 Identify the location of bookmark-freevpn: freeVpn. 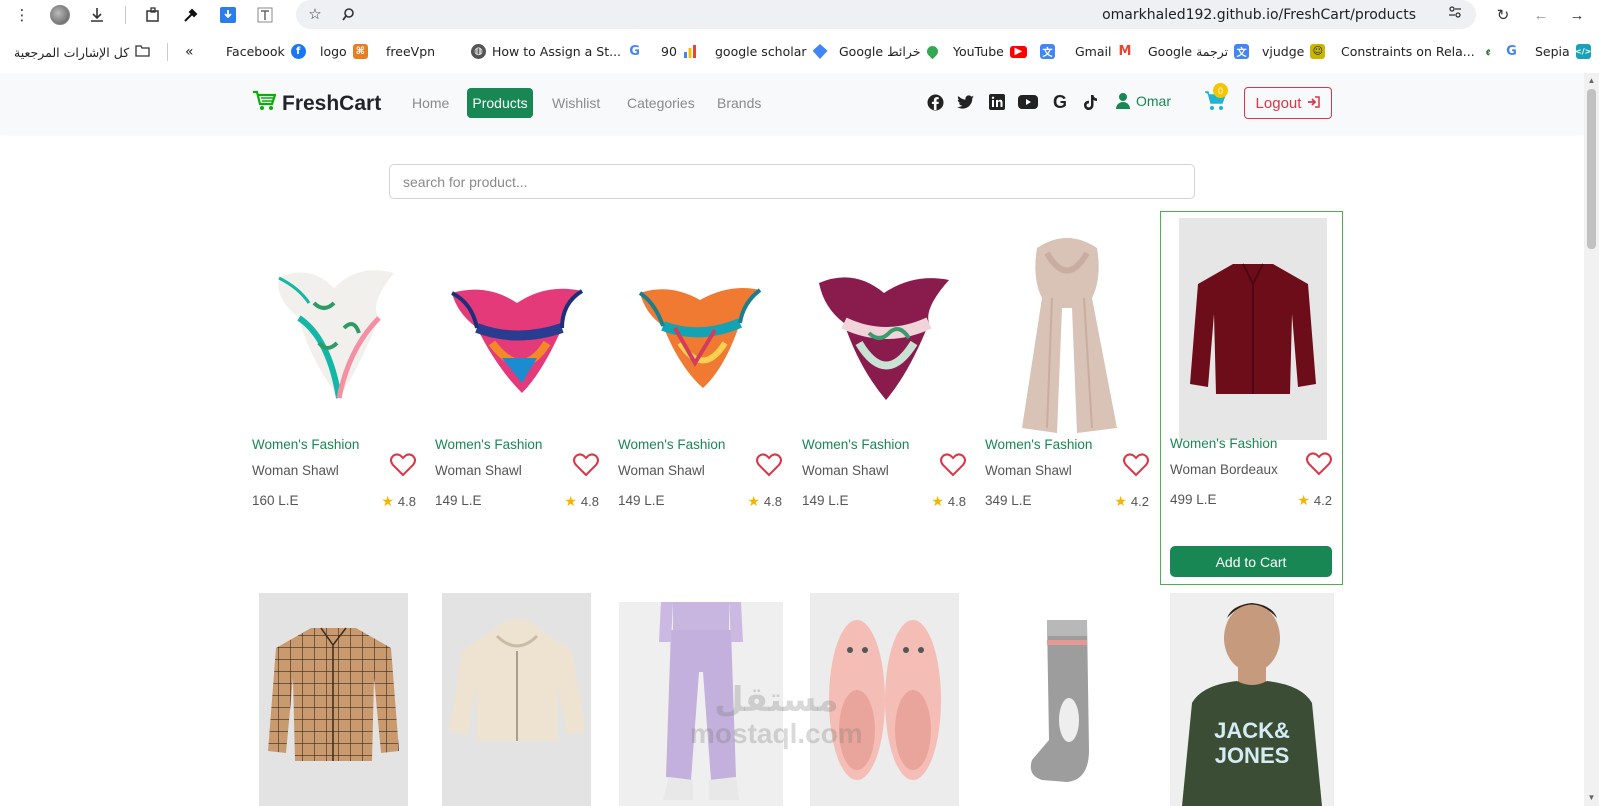
(410, 51).